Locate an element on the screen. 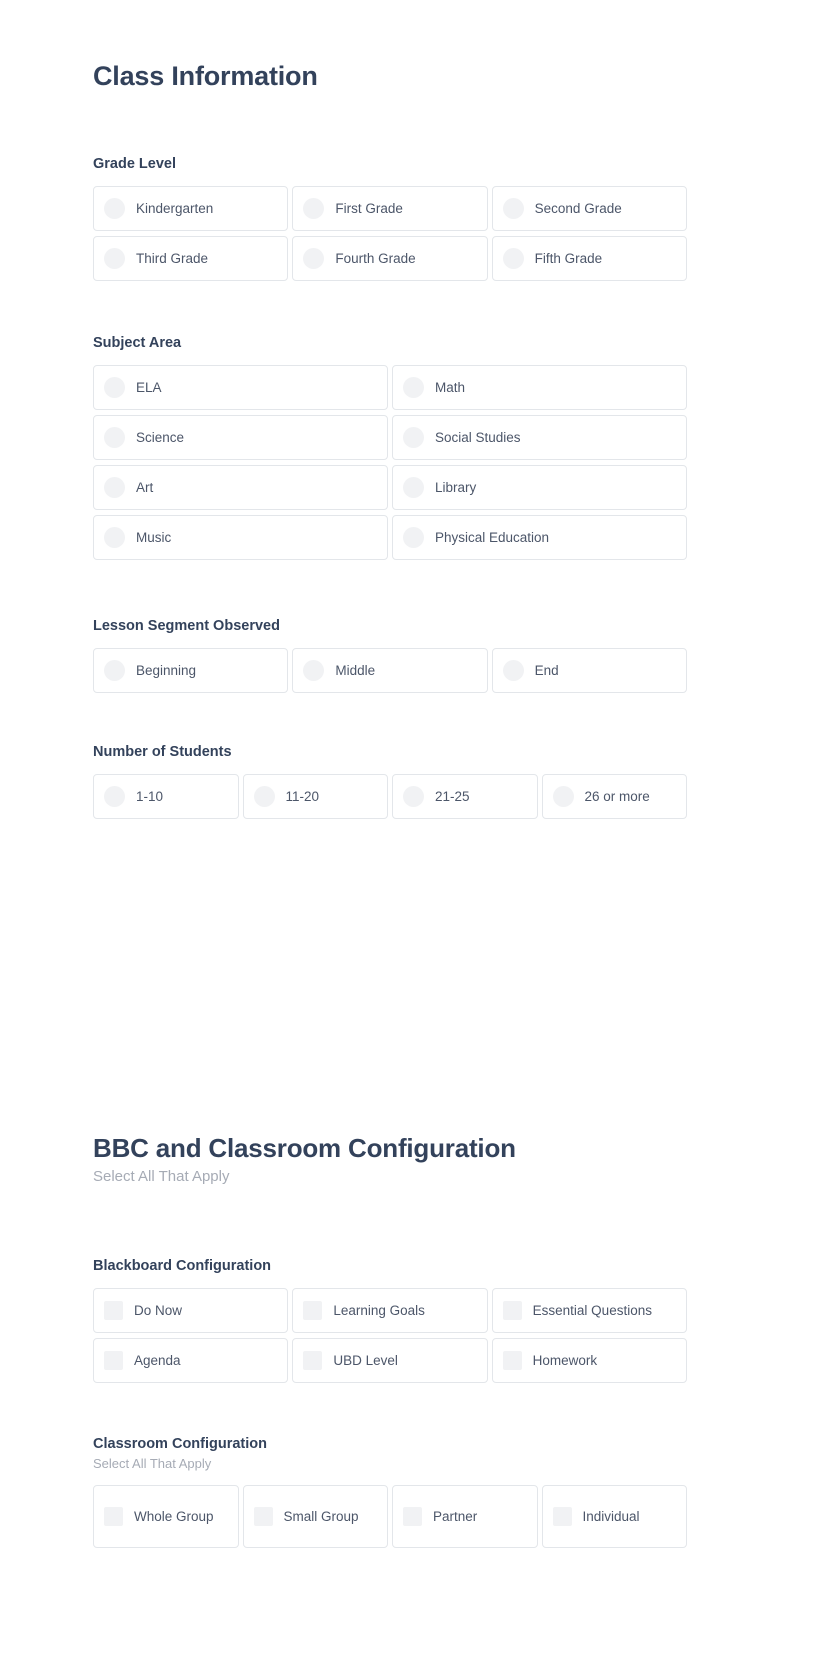 The height and width of the screenshot is (1680, 840). number-of-students-options: 1-10 11-20 21-25 26 or more is located at coordinates (390, 796).